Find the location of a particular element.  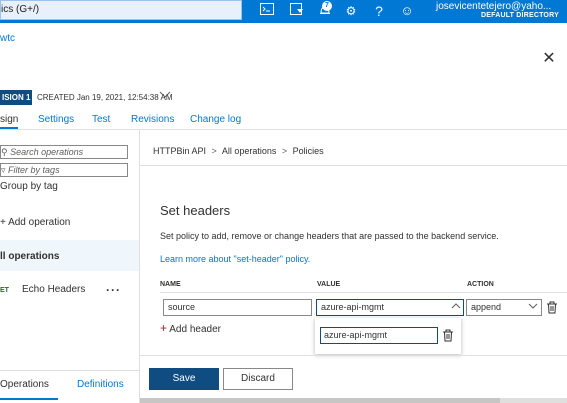

resource-breadcrumb-link: wtc is located at coordinates (7, 38).